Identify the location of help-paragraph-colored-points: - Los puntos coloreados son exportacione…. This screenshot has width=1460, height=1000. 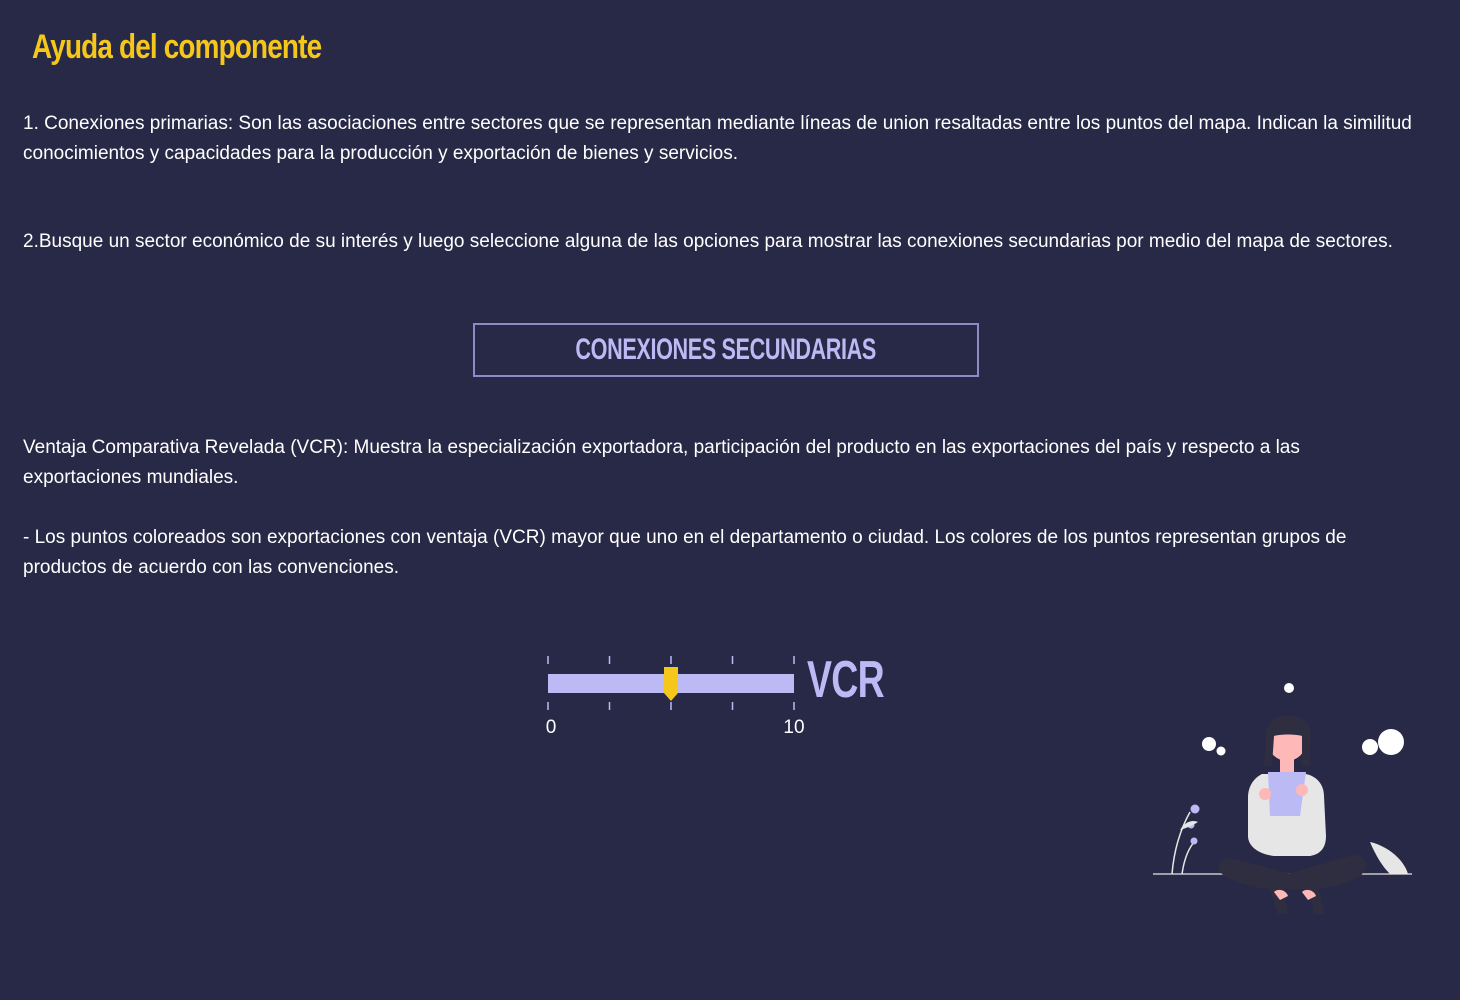
(685, 552).